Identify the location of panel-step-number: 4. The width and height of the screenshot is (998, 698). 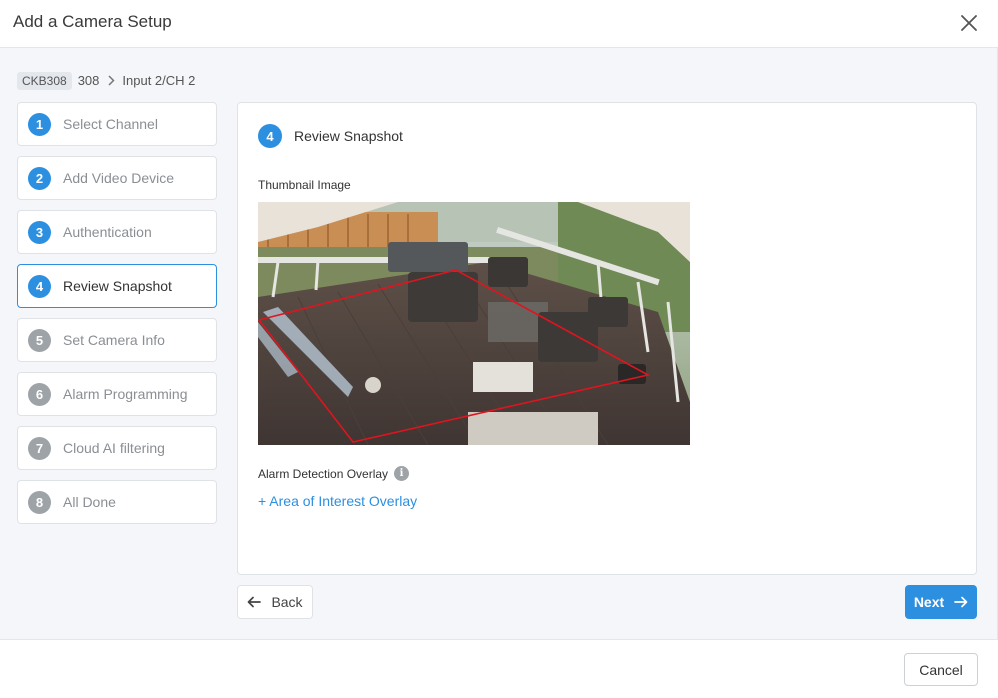
(270, 136).